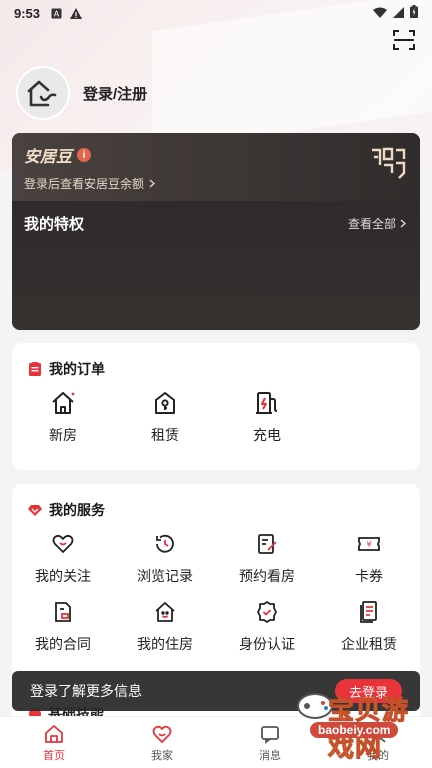 The width and height of the screenshot is (432, 768). I want to click on order-rental: 租赁, so click(165, 417).